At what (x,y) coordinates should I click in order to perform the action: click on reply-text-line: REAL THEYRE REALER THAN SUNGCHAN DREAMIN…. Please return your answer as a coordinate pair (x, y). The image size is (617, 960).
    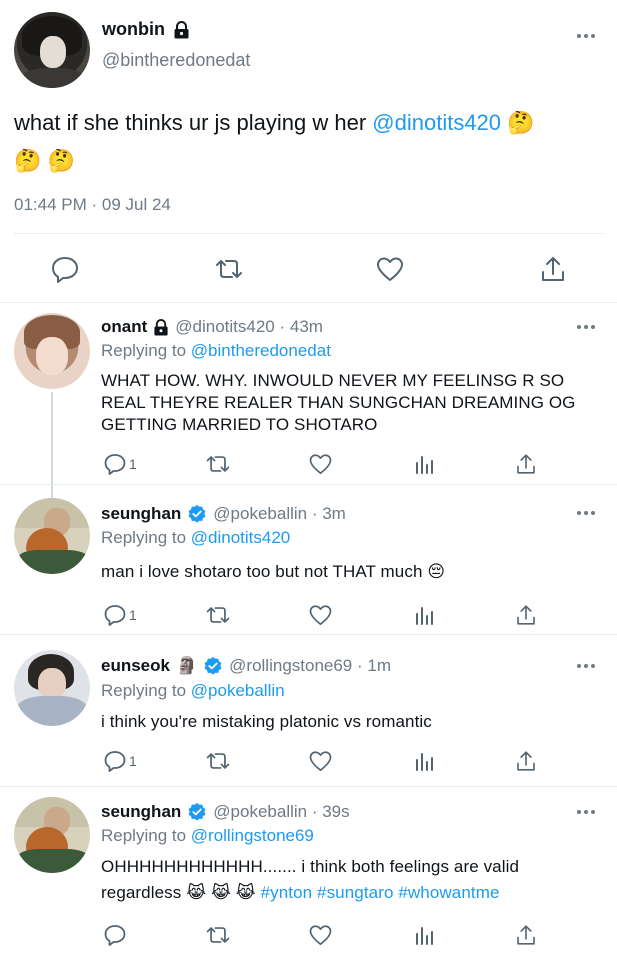
    Looking at the image, I should click on (338, 402).